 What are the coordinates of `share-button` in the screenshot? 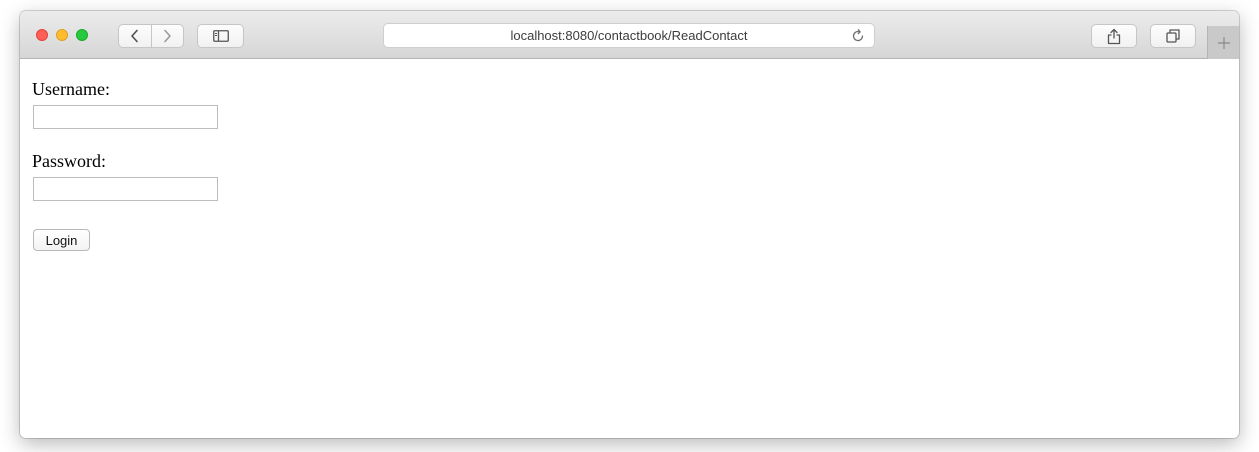 It's located at (1114, 36).